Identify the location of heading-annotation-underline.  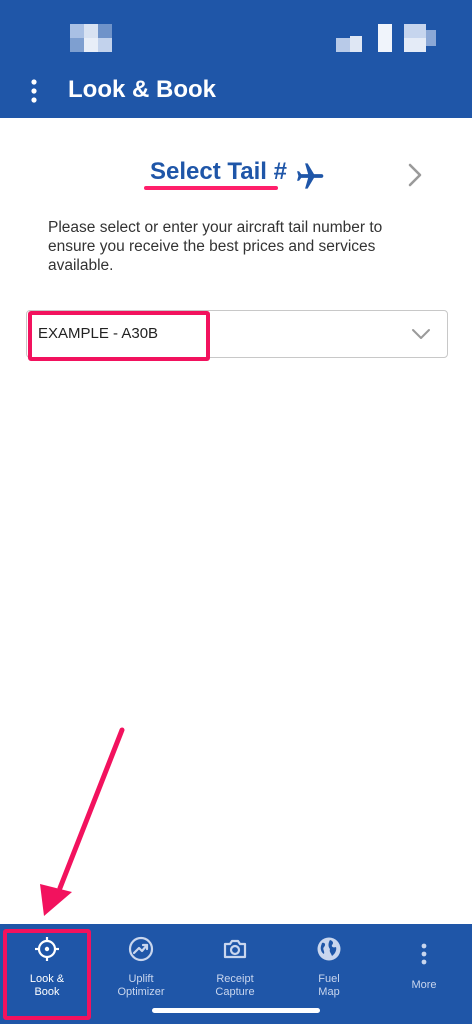
(211, 188).